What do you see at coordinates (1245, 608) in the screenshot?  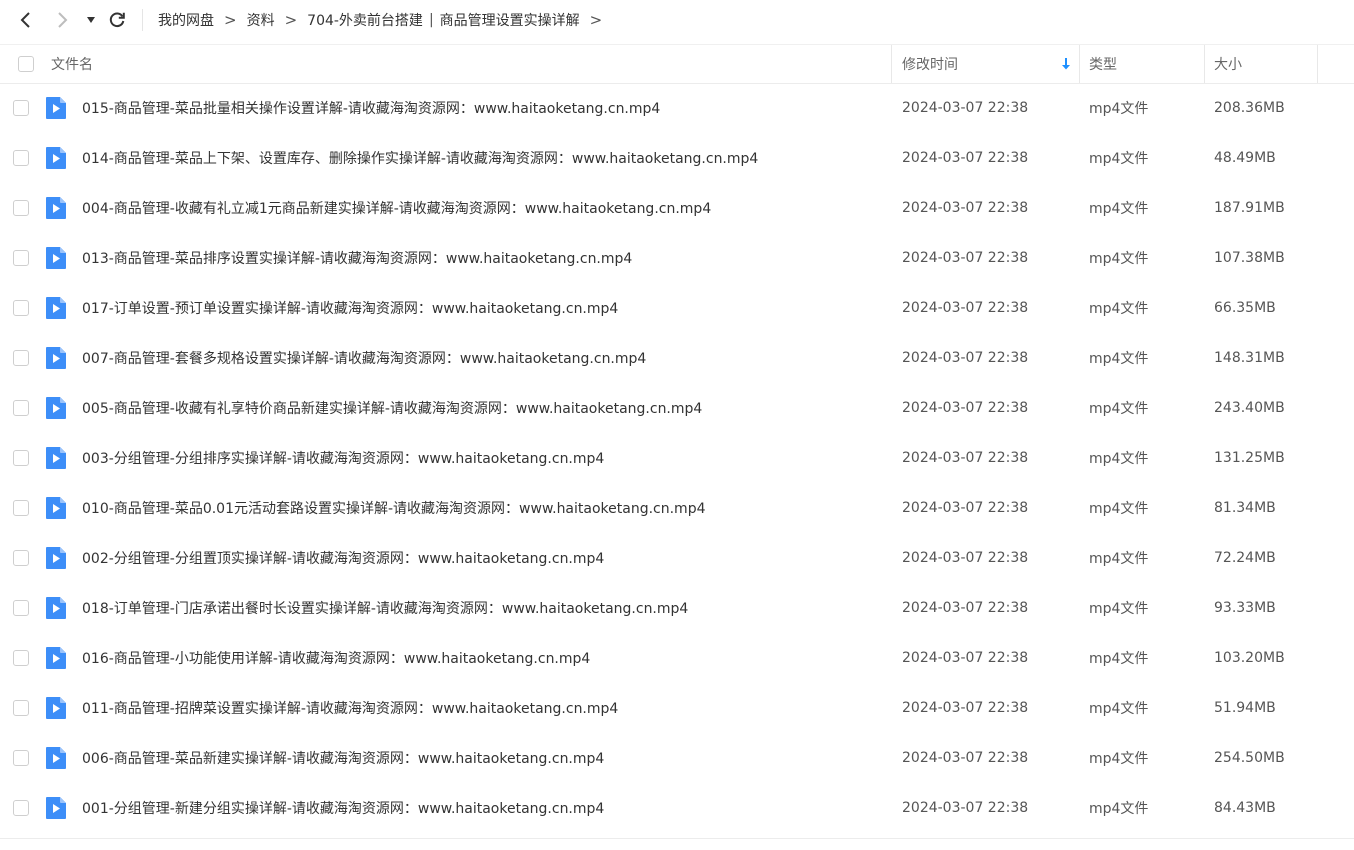 I see `file-size: 93.33MB` at bounding box center [1245, 608].